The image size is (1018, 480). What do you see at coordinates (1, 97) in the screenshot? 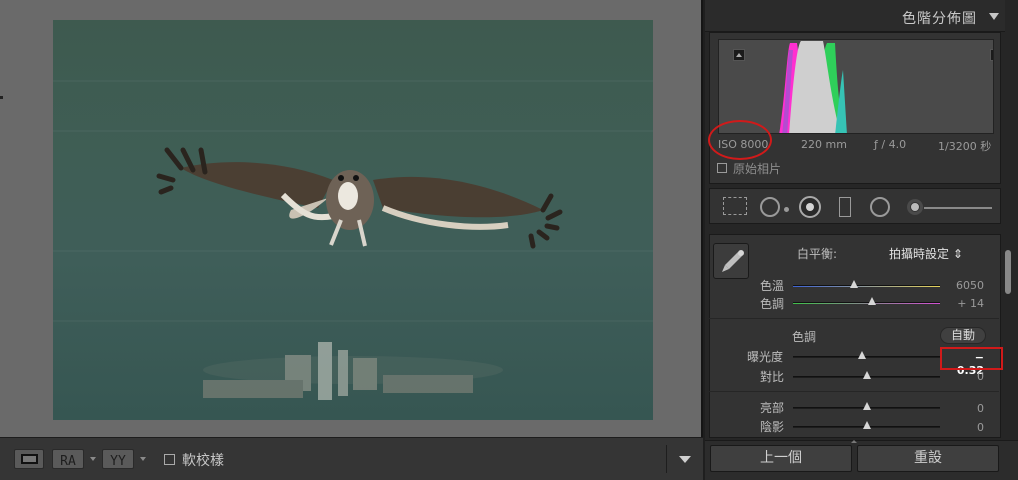
I see `edge-marker` at bounding box center [1, 97].